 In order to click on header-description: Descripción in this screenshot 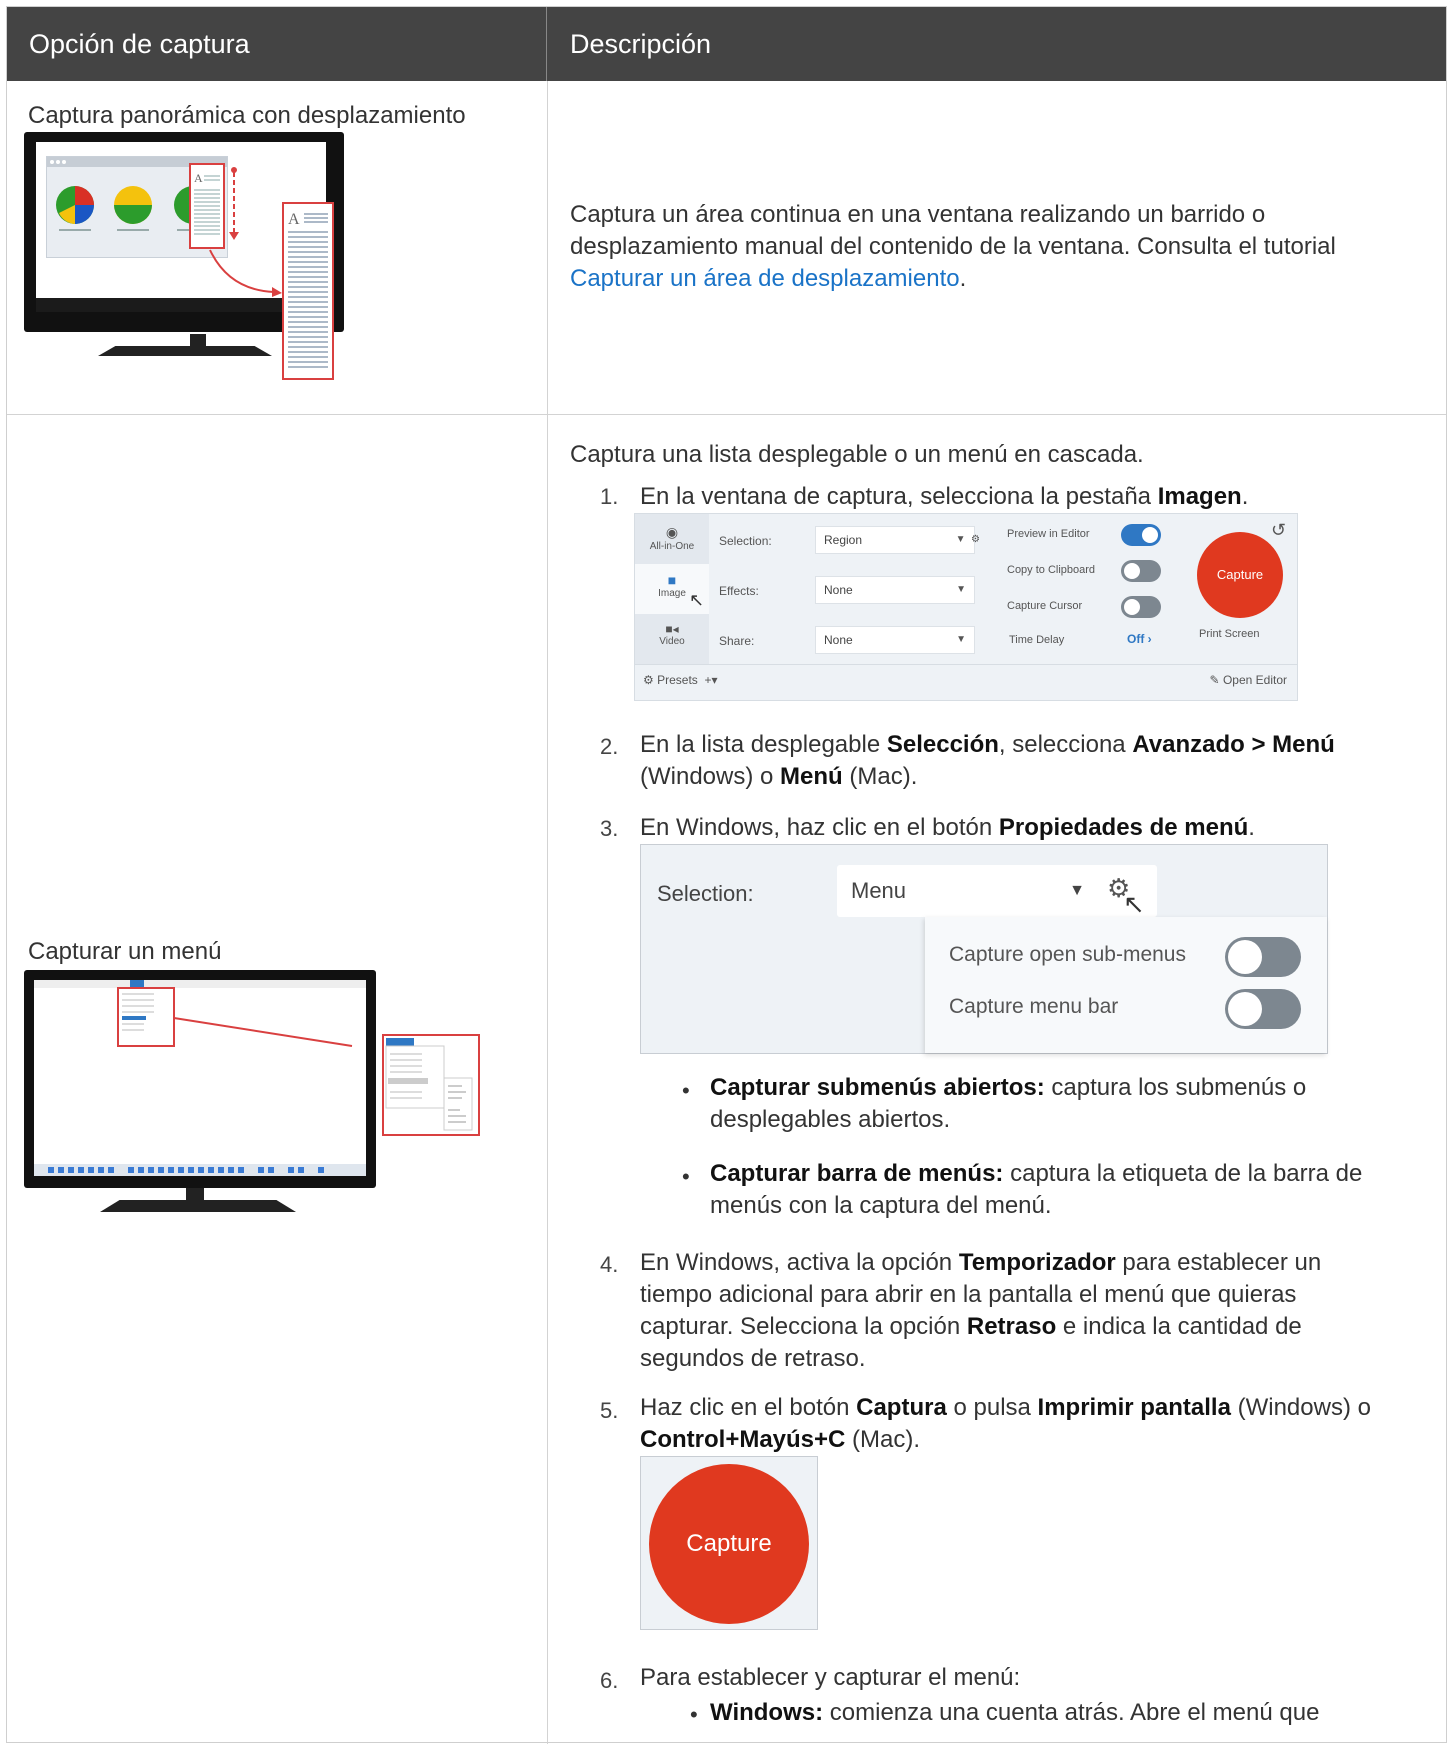, I will do `click(641, 44)`.